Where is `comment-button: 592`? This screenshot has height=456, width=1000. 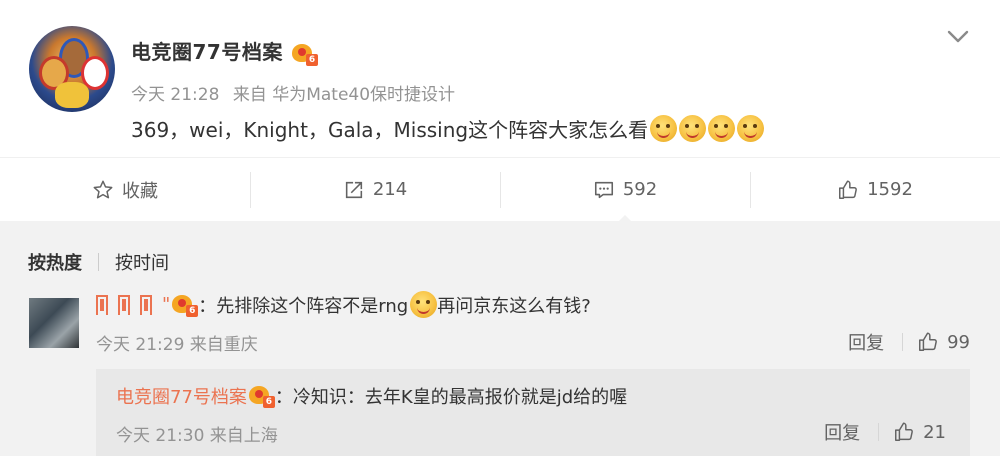 comment-button: 592 is located at coordinates (625, 190).